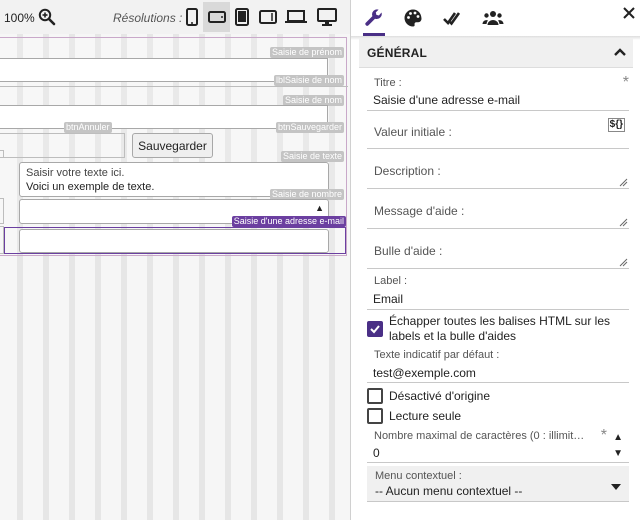 This screenshot has height=520, width=640. What do you see at coordinates (47, 17) in the screenshot?
I see `zoom-in-icon` at bounding box center [47, 17].